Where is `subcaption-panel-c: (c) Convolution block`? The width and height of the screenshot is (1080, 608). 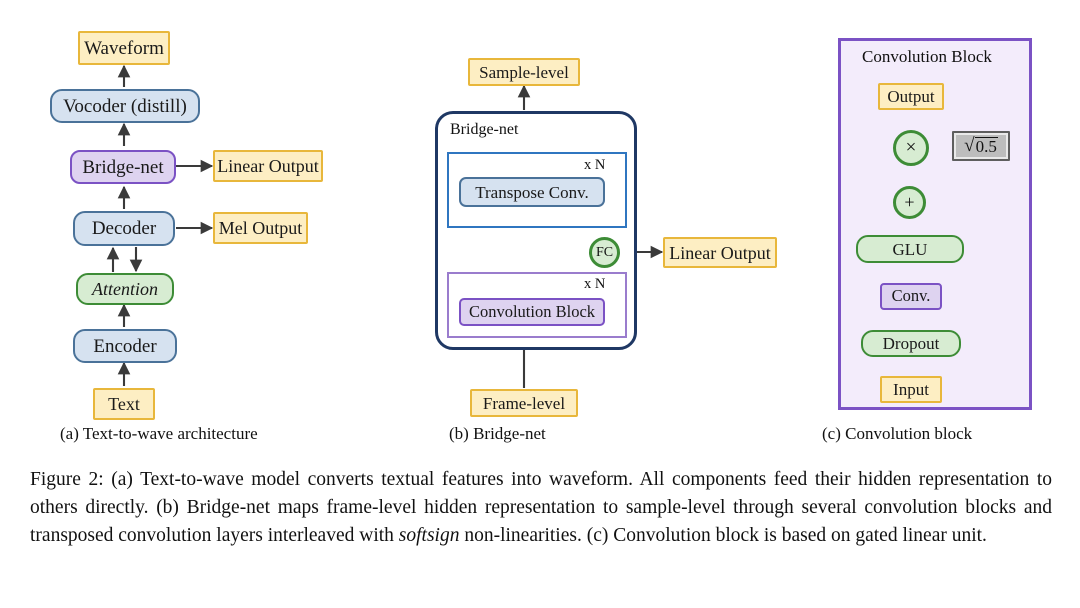
subcaption-panel-c: (c) Convolution block is located at coordinates (897, 433).